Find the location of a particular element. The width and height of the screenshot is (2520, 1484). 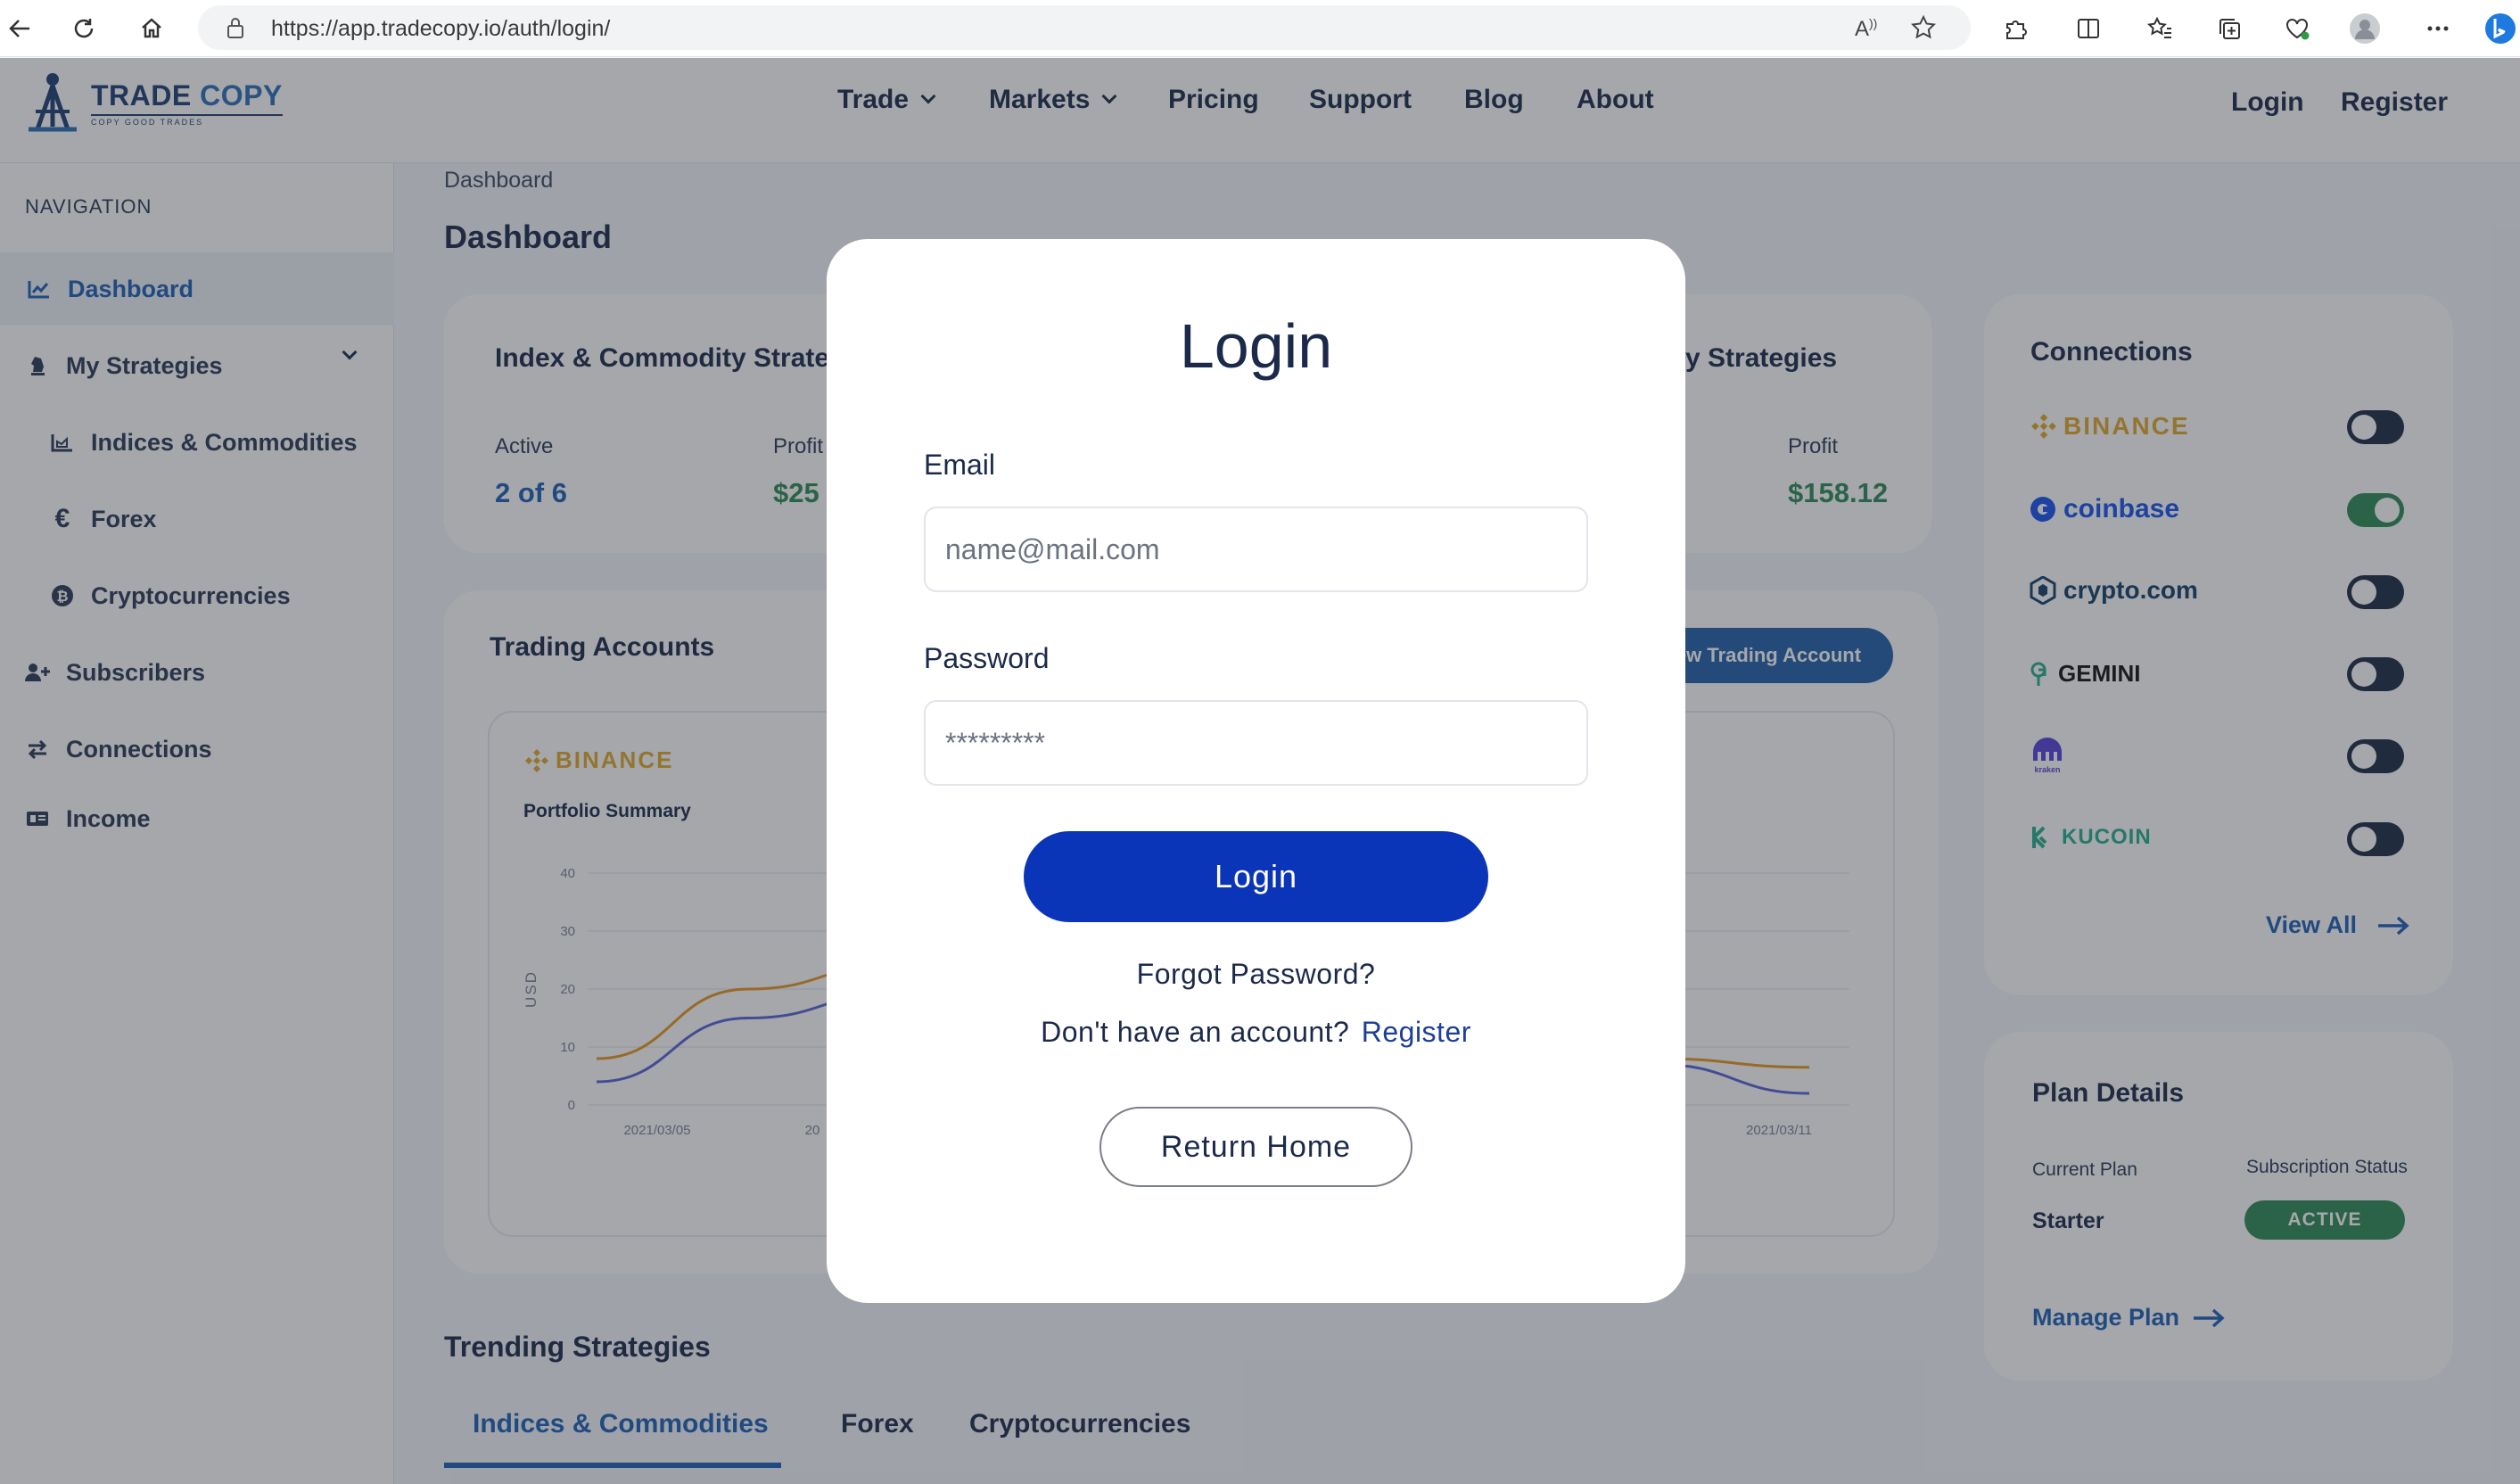

address-bar: https://app.tradecopy.io/auth/login/ A)) is located at coordinates (1084, 27).